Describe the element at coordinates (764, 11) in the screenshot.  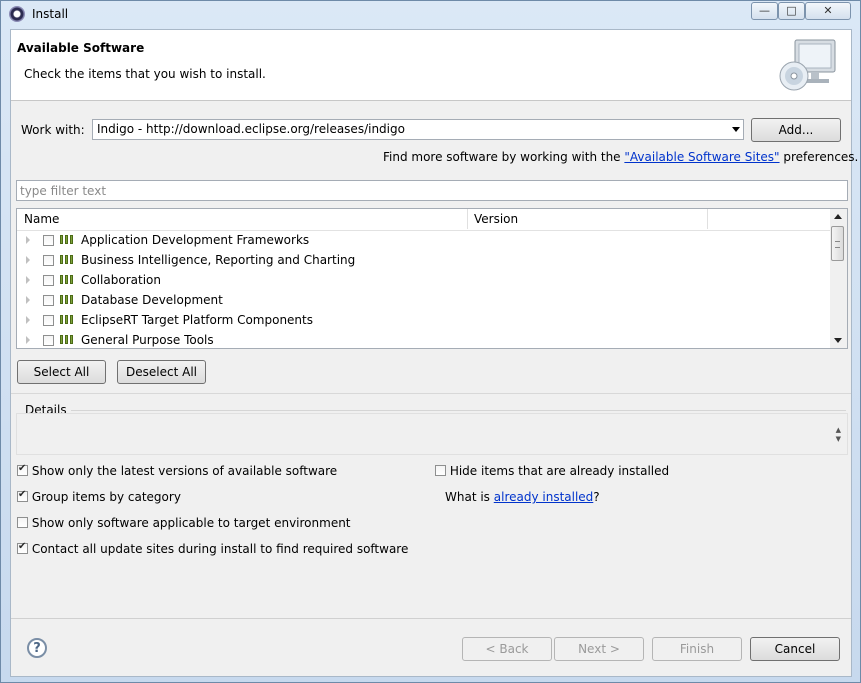
I see `minimize-button: —` at that location.